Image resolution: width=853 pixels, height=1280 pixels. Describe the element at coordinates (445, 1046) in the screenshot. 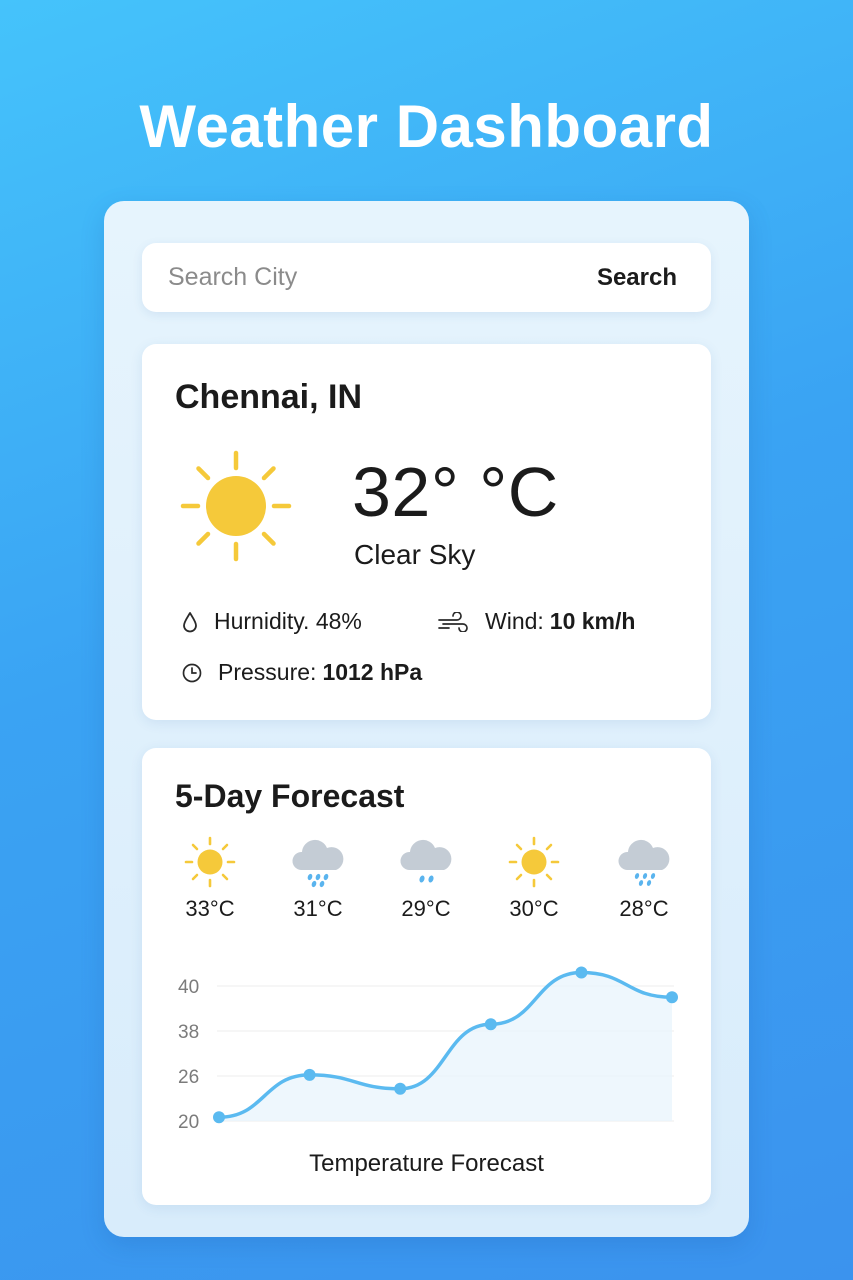

I see `series-area` at that location.